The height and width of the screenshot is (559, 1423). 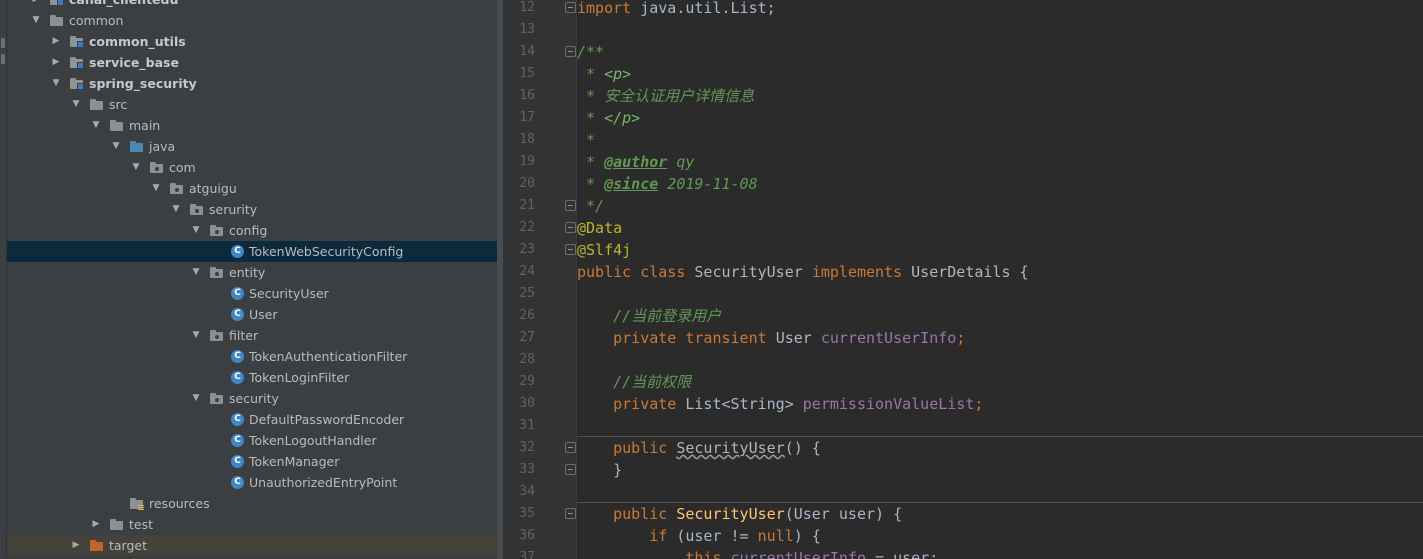 What do you see at coordinates (252, 83) in the screenshot?
I see `tree-item-spring-security: ▼ spring_security` at bounding box center [252, 83].